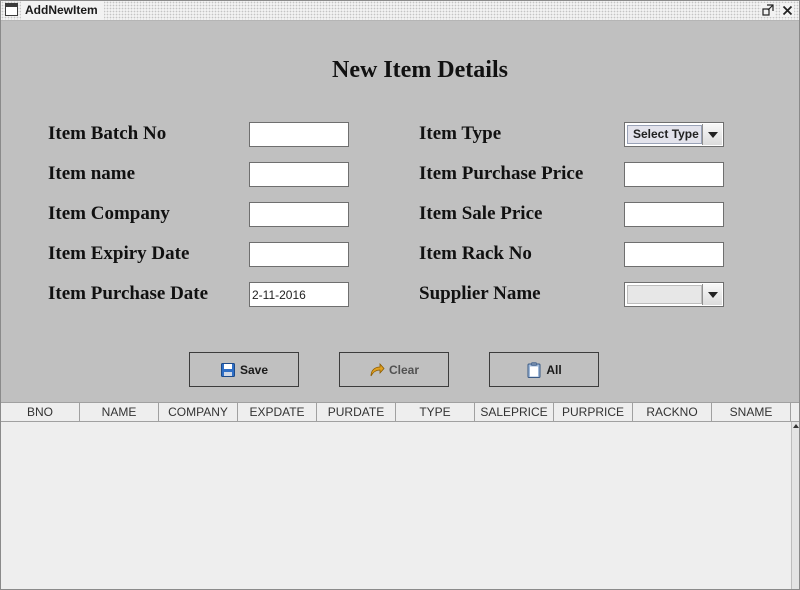 The width and height of the screenshot is (800, 590). Describe the element at coordinates (11, 9) in the screenshot. I see `window-icon` at that location.